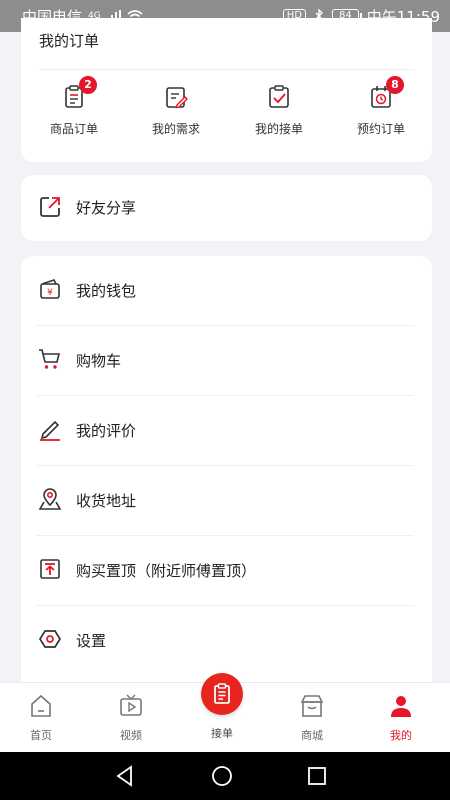 This screenshot has width=450, height=800. What do you see at coordinates (401, 718) in the screenshot?
I see `tab-profile: 我的` at bounding box center [401, 718].